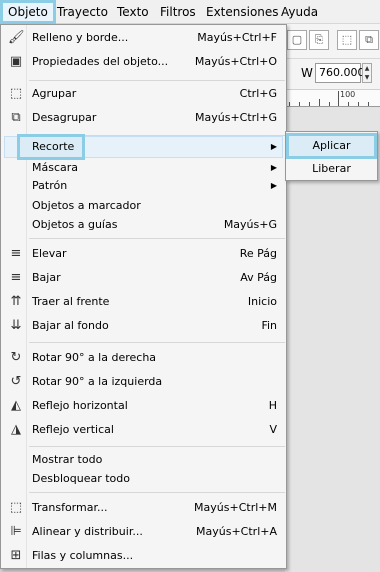 The image size is (380, 572). Describe the element at coordinates (236, 117) in the screenshot. I see `menu-item-shortcut: Mayús+Ctrl+G` at that location.